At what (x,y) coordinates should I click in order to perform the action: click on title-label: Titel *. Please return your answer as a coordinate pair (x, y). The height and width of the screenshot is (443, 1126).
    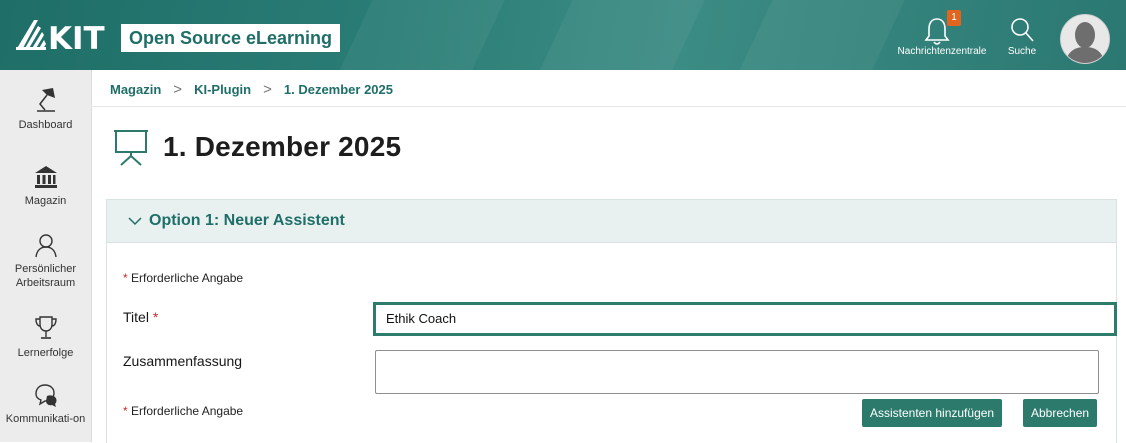
    Looking at the image, I should click on (140, 317).